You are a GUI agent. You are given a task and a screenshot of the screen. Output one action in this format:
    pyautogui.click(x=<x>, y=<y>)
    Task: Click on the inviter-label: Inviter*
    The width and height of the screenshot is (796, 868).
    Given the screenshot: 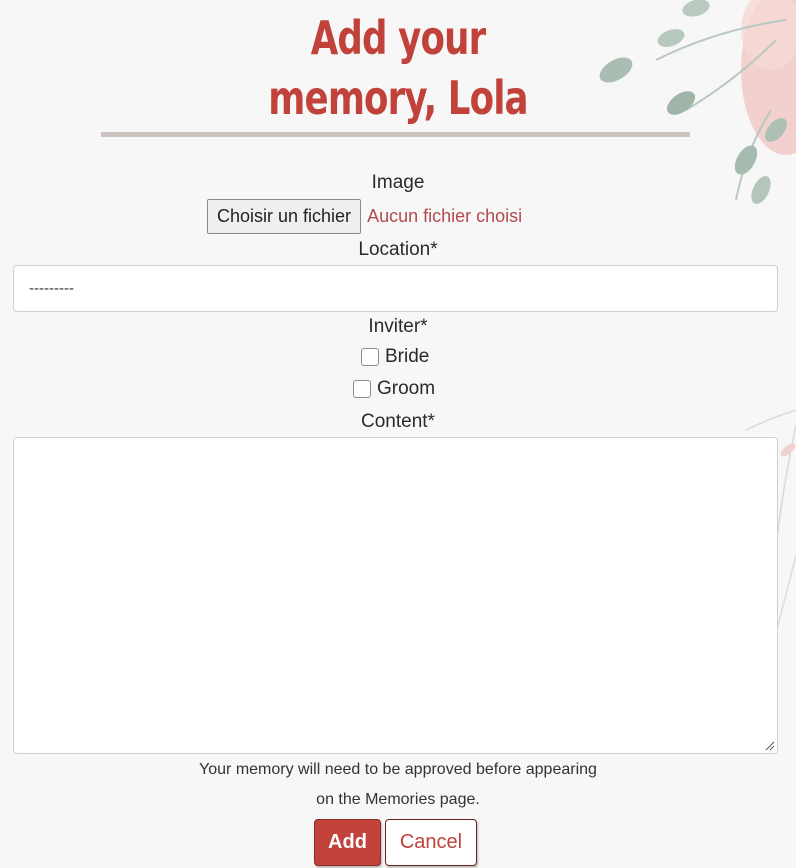 What is the action you would take?
    pyautogui.click(x=398, y=326)
    